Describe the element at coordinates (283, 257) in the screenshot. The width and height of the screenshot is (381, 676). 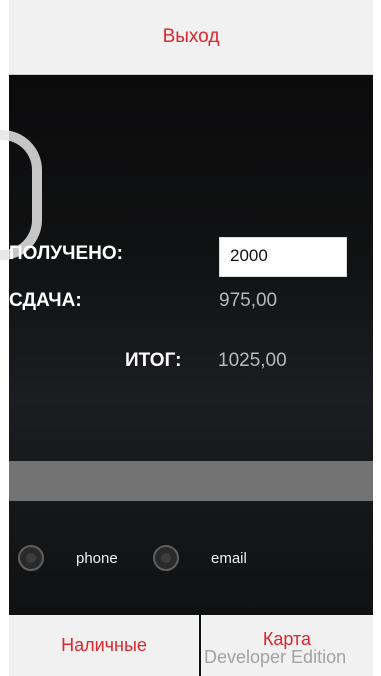
I see `received-input: 2000` at that location.